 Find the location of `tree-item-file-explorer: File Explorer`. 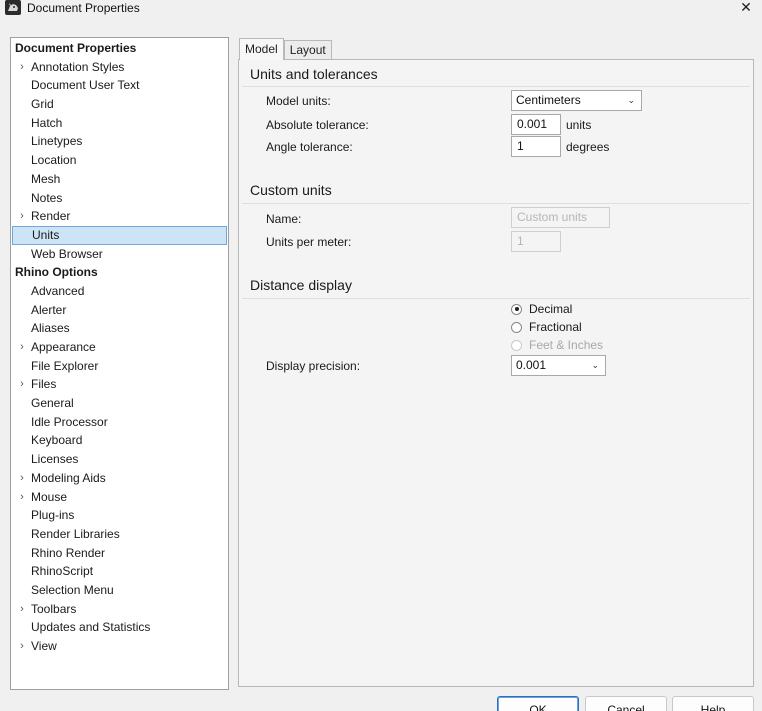

tree-item-file-explorer: File Explorer is located at coordinates (119, 366).